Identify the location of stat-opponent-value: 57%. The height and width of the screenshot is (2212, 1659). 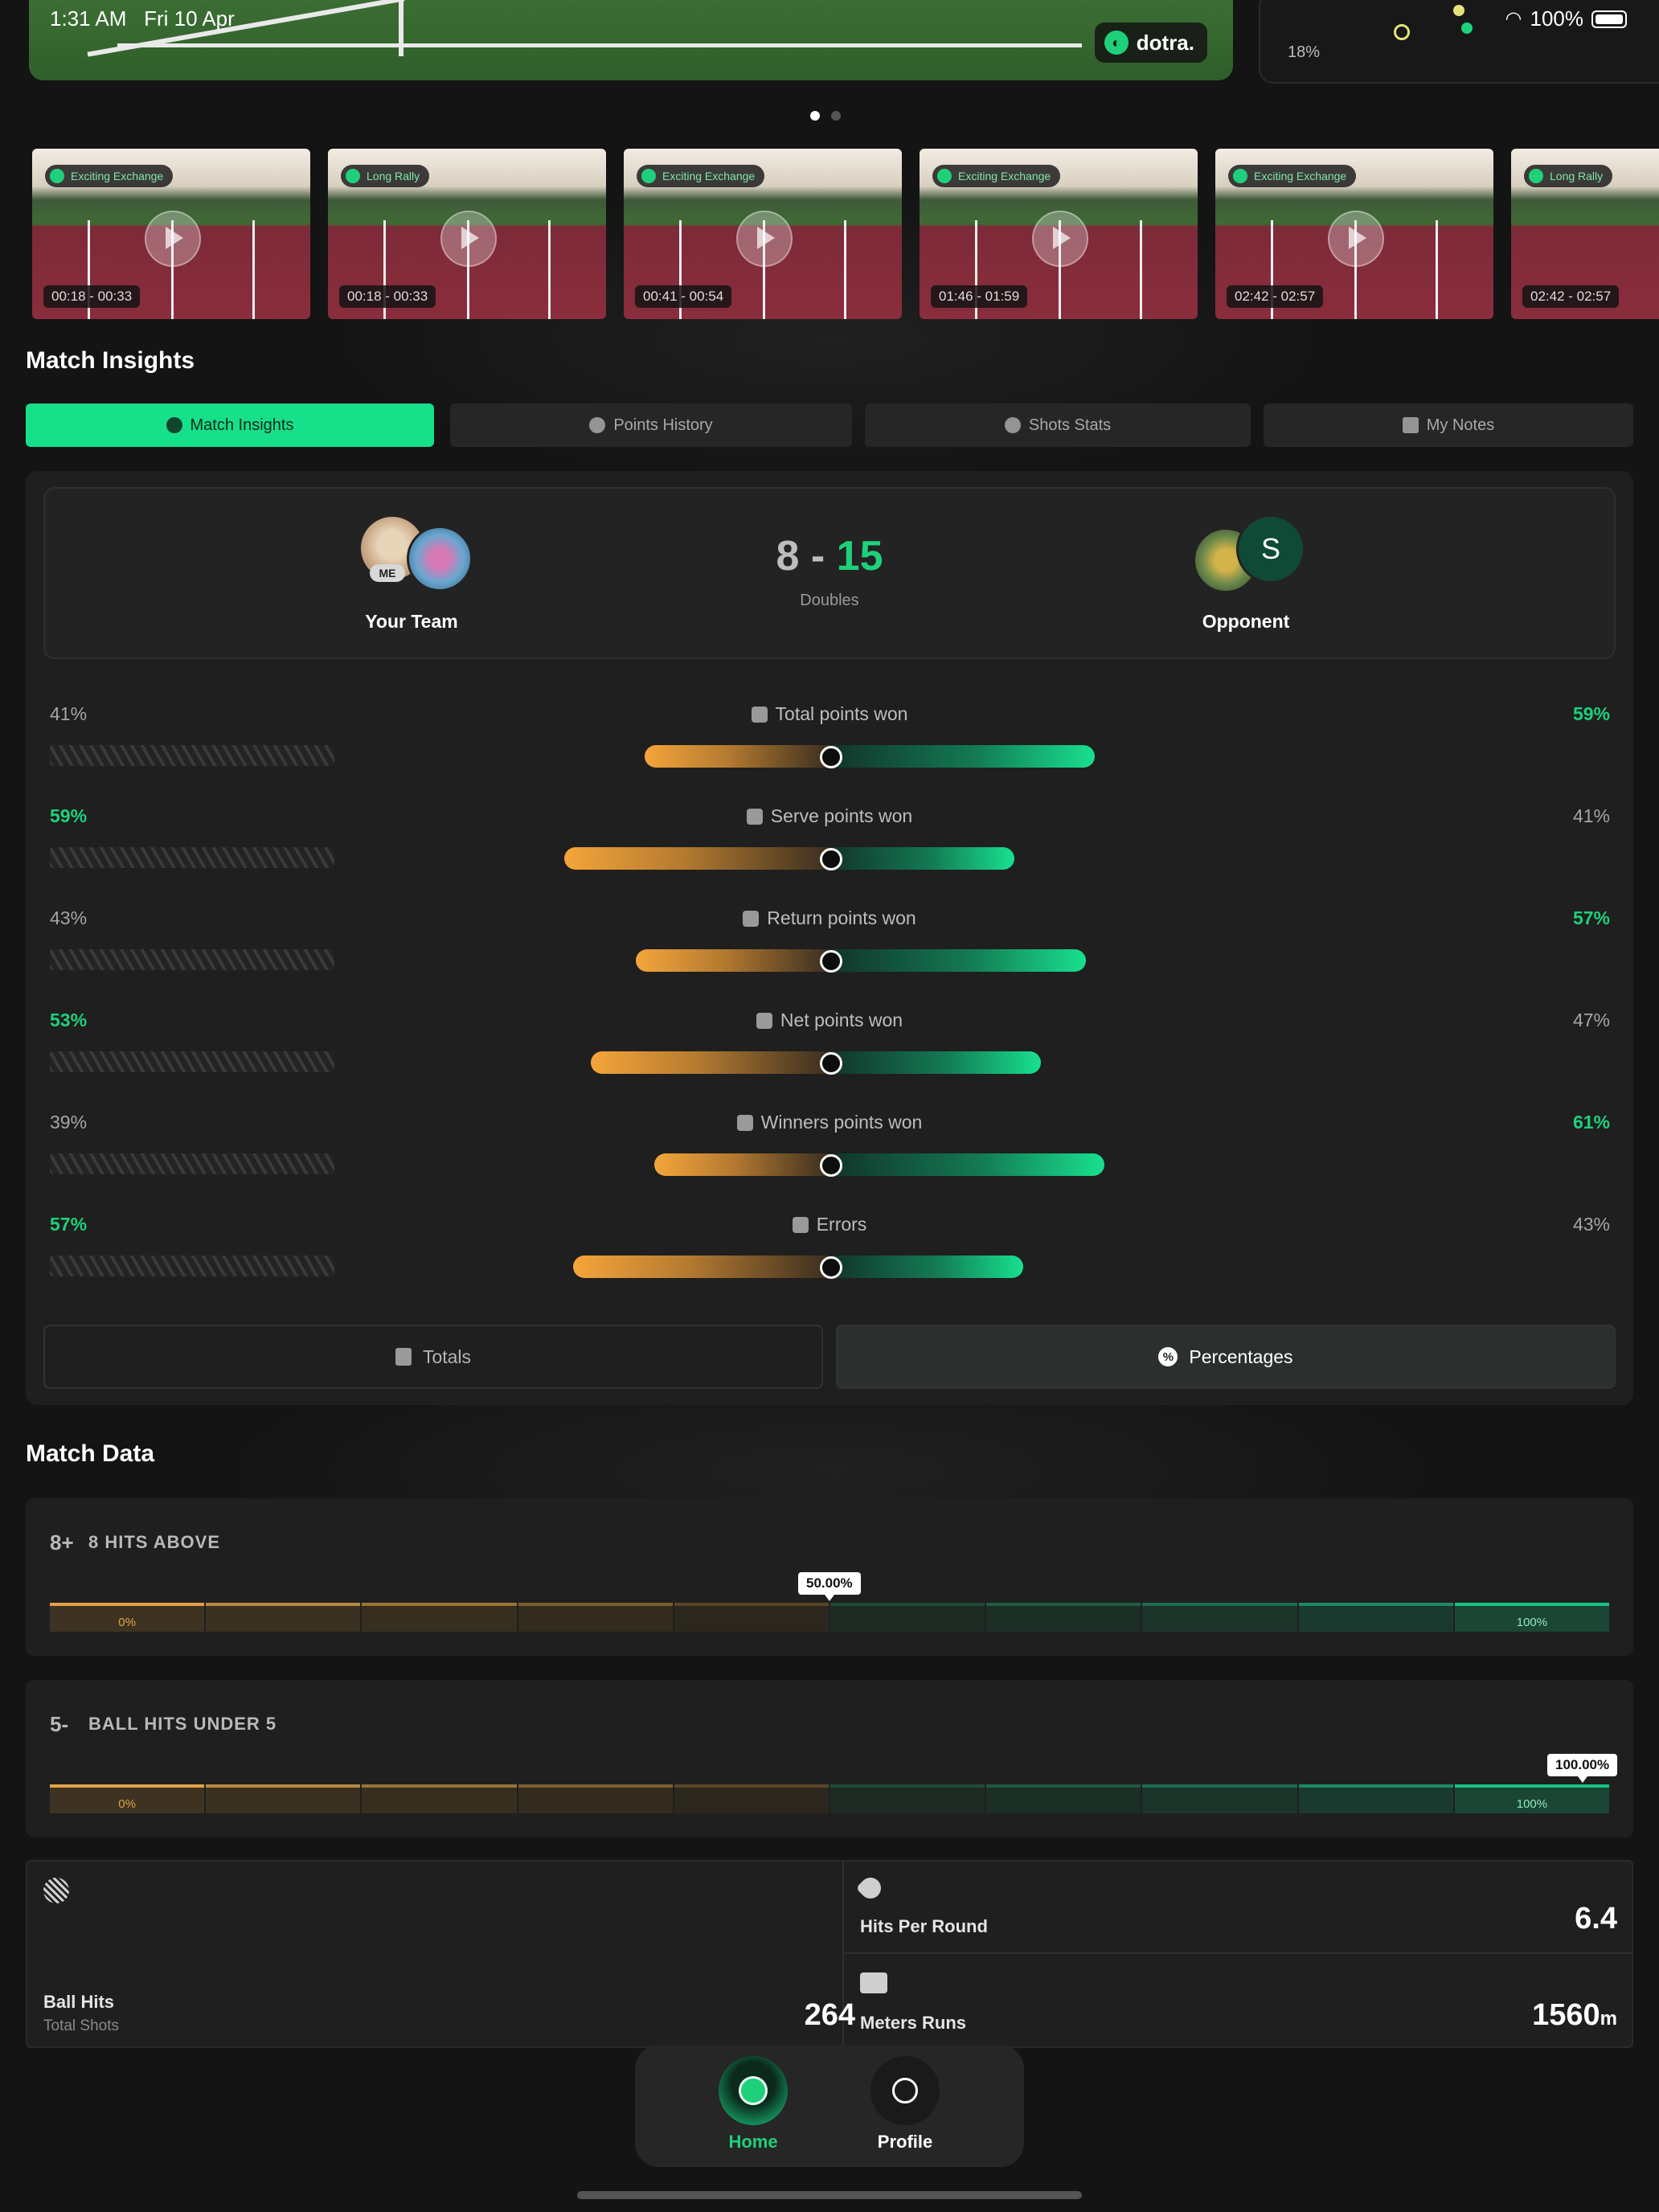
(1591, 917).